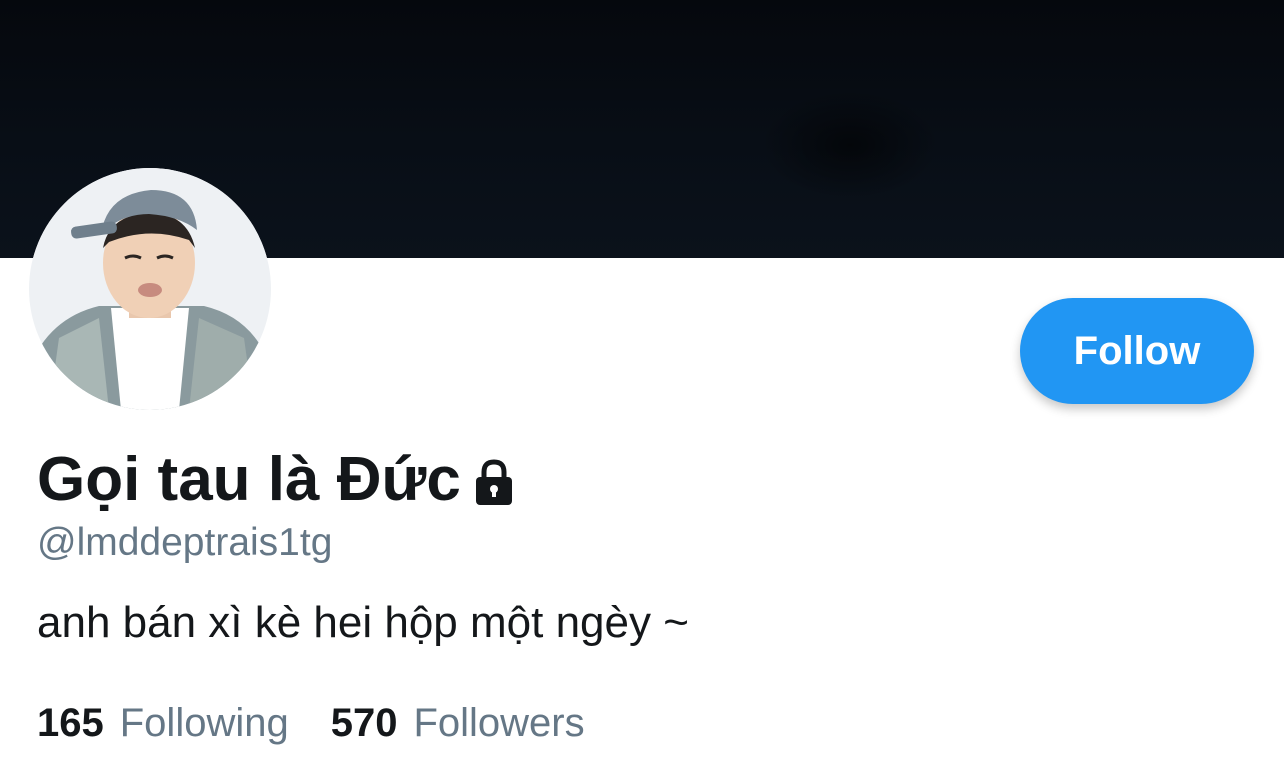  Describe the element at coordinates (364, 723) in the screenshot. I see `followers-count: 570` at that location.